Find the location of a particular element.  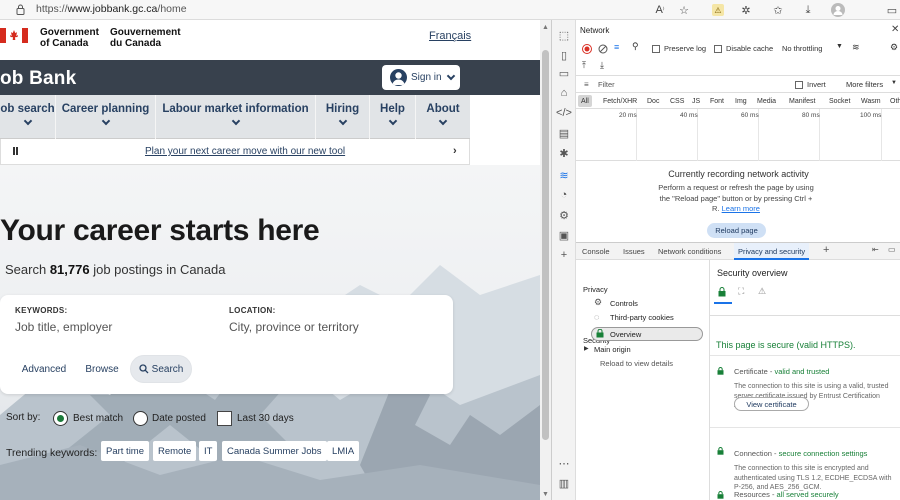

pause-icon is located at coordinates (15, 151).